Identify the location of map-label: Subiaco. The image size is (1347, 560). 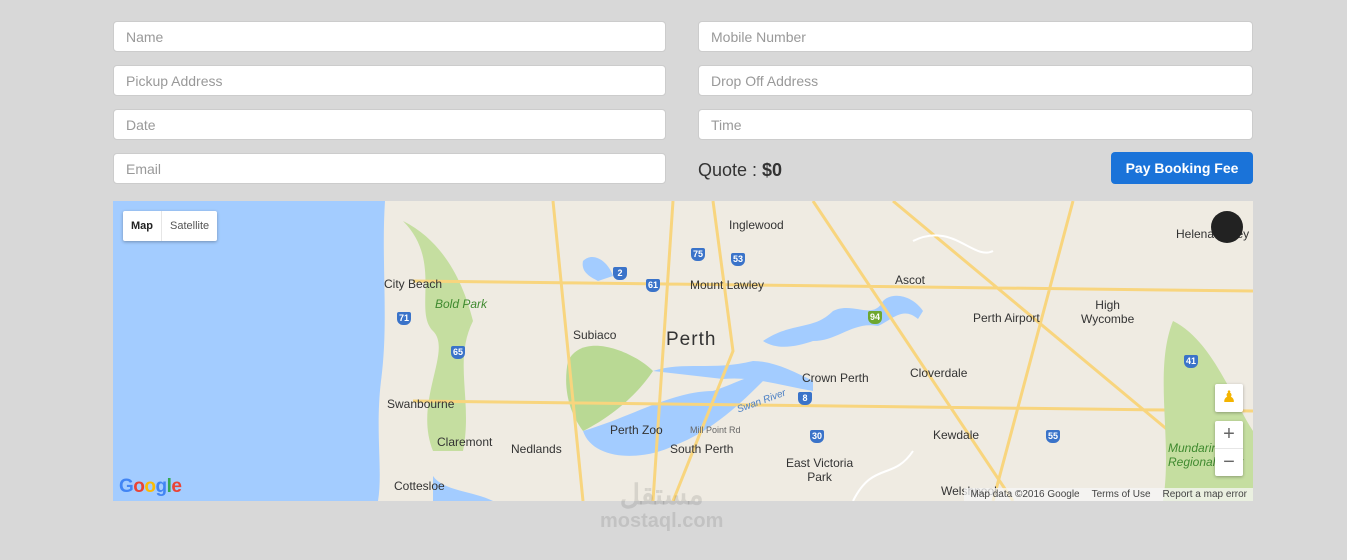
(595, 335).